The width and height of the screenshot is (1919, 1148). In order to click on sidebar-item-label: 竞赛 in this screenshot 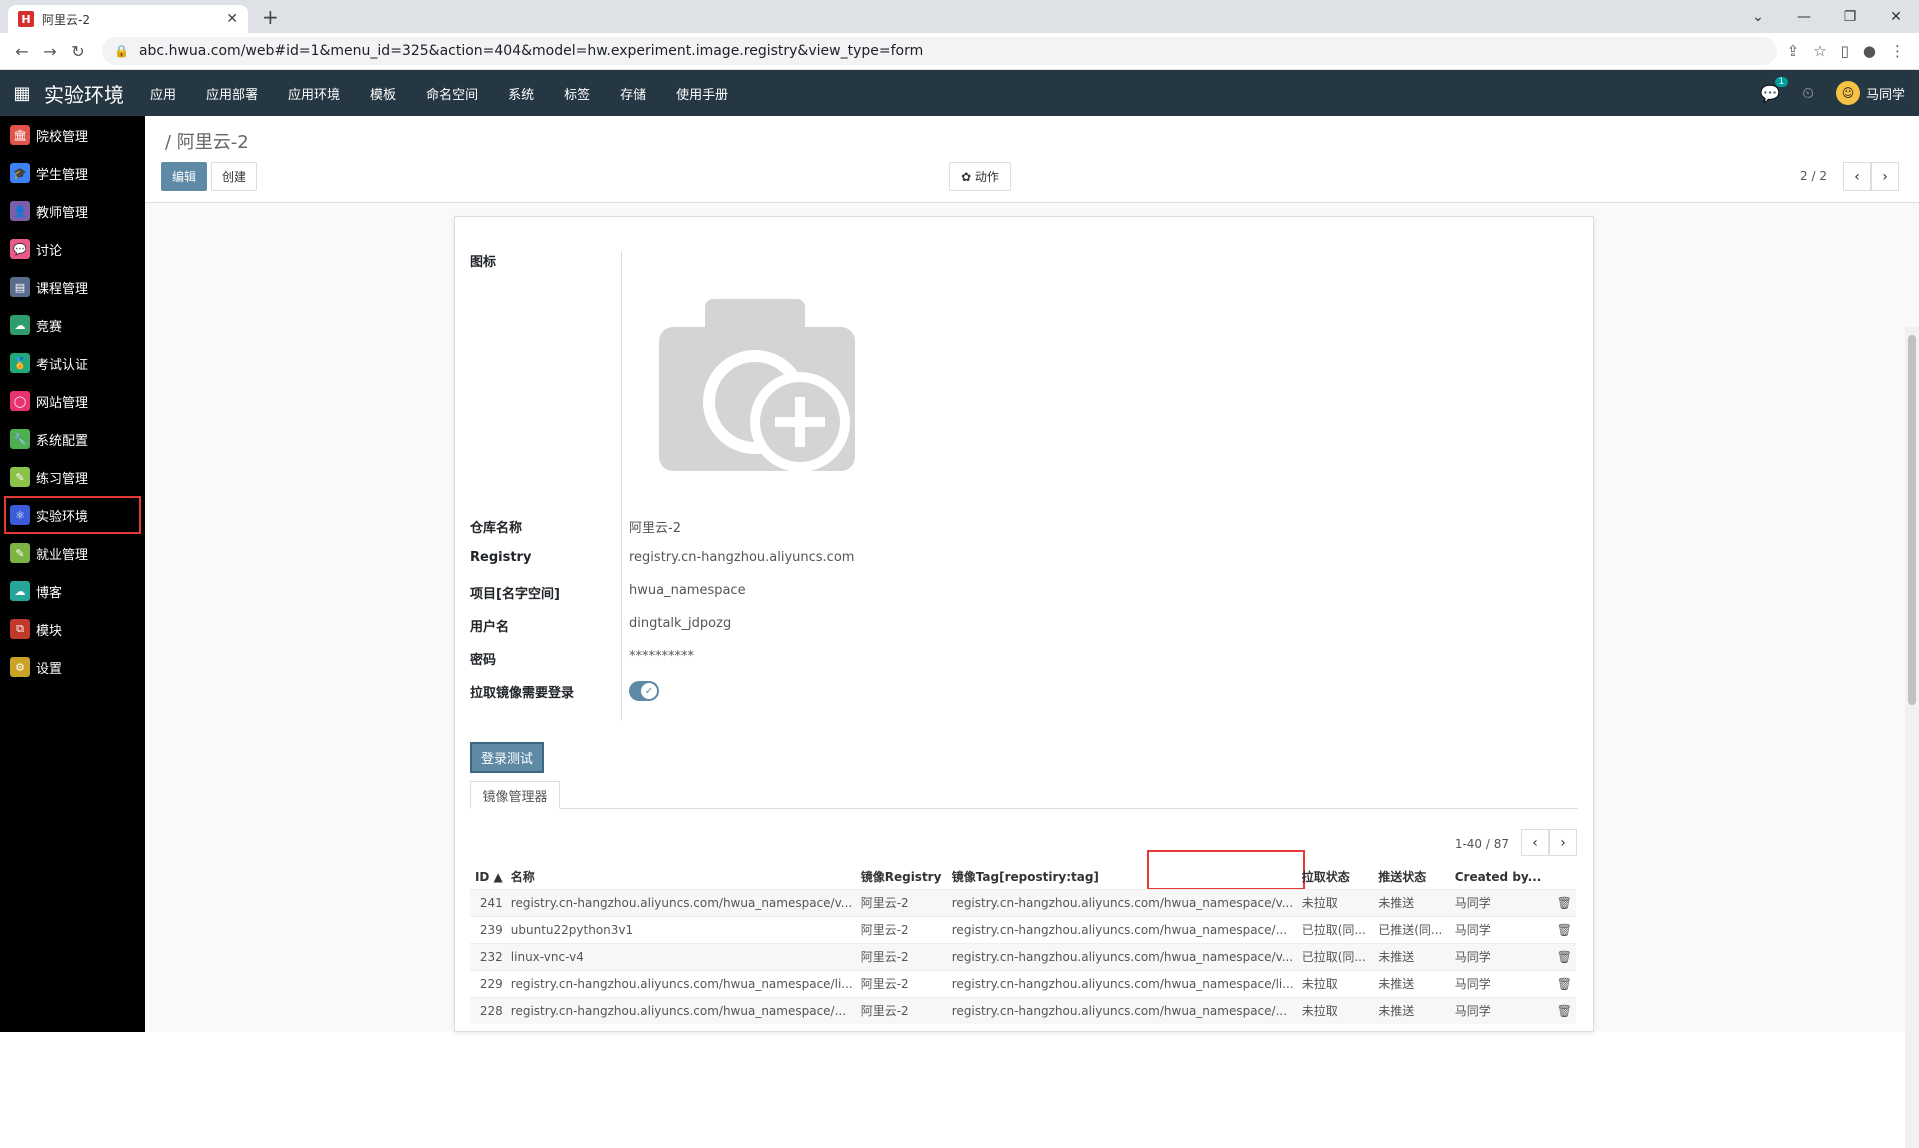, I will do `click(49, 327)`.